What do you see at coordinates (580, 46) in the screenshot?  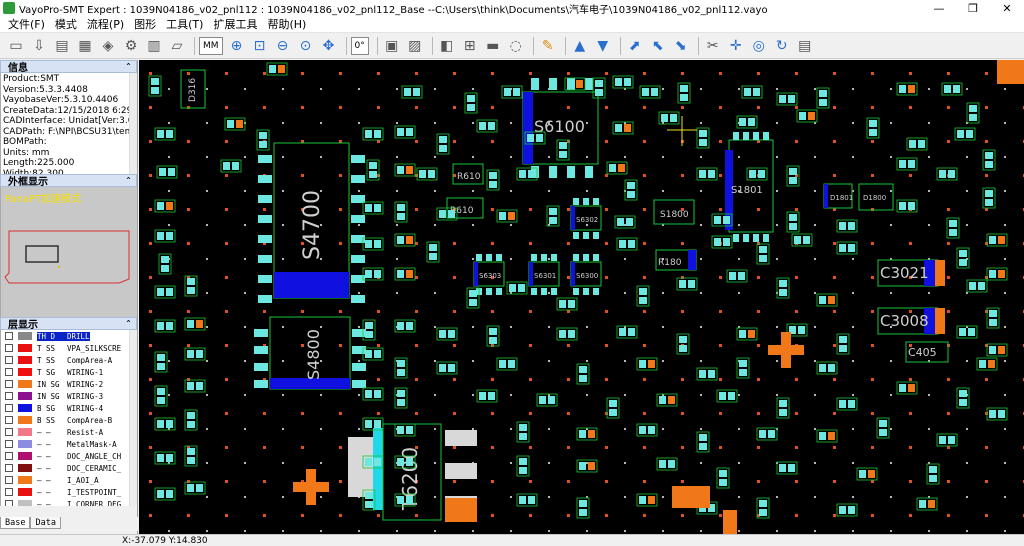 I see `arrow-up-icon: ▲` at bounding box center [580, 46].